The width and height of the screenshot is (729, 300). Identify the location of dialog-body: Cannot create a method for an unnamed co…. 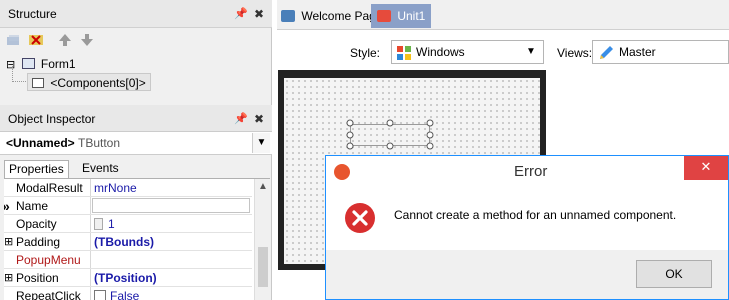
(527, 219).